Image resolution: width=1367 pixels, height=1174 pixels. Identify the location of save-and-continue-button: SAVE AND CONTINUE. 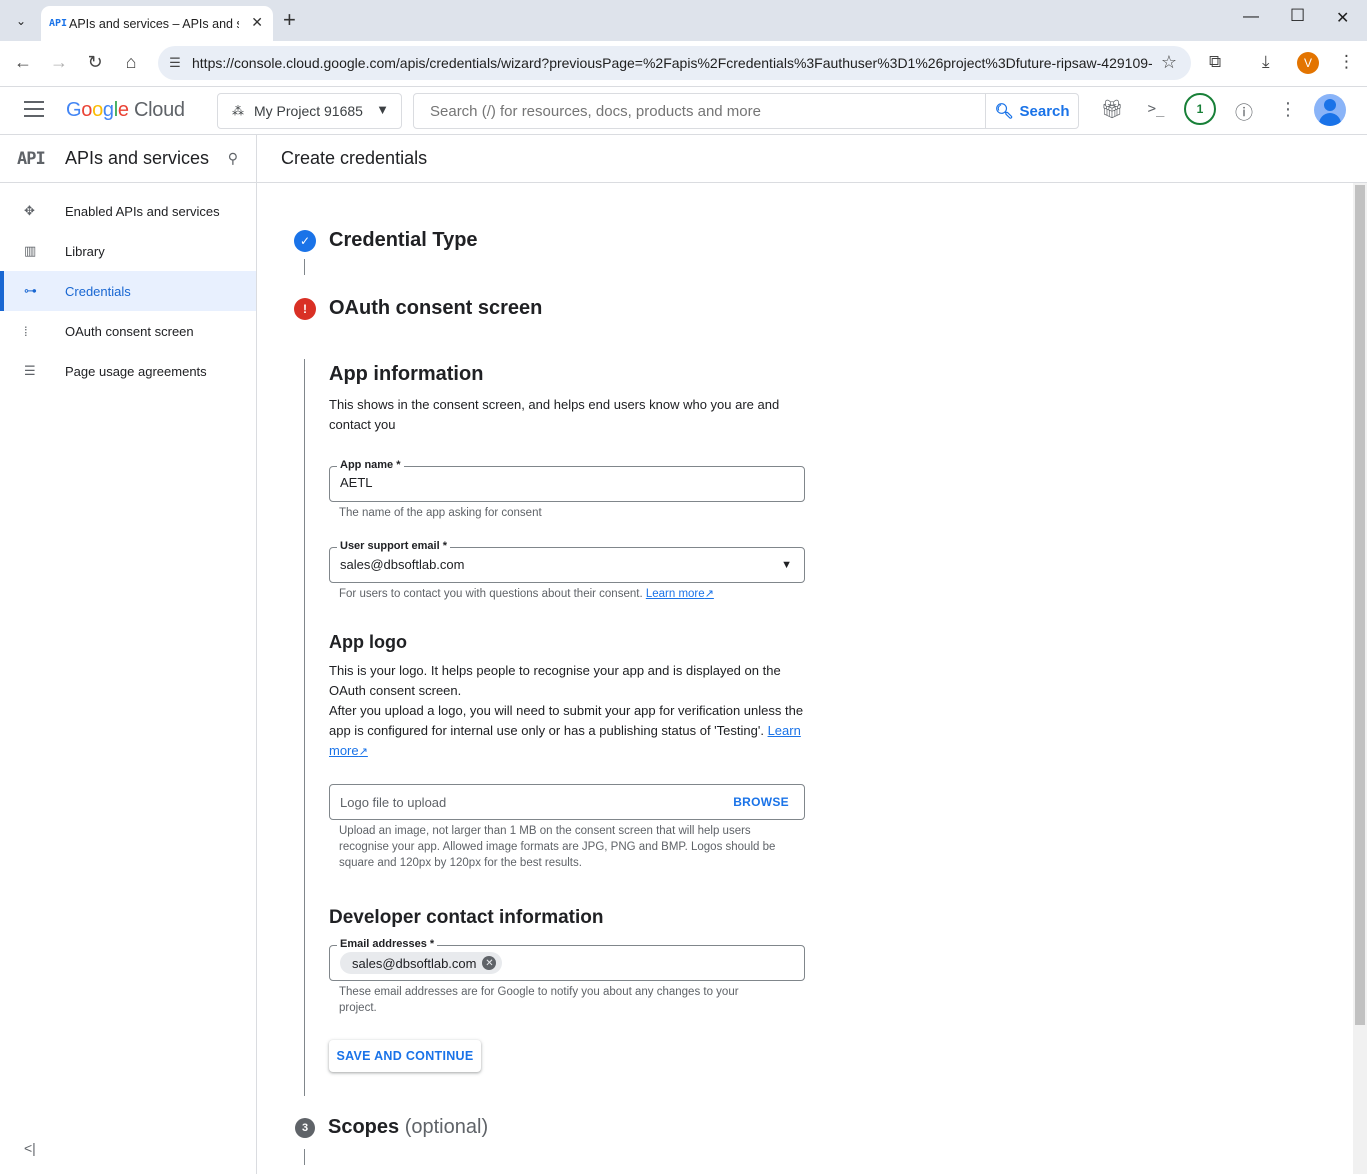
(405, 1056).